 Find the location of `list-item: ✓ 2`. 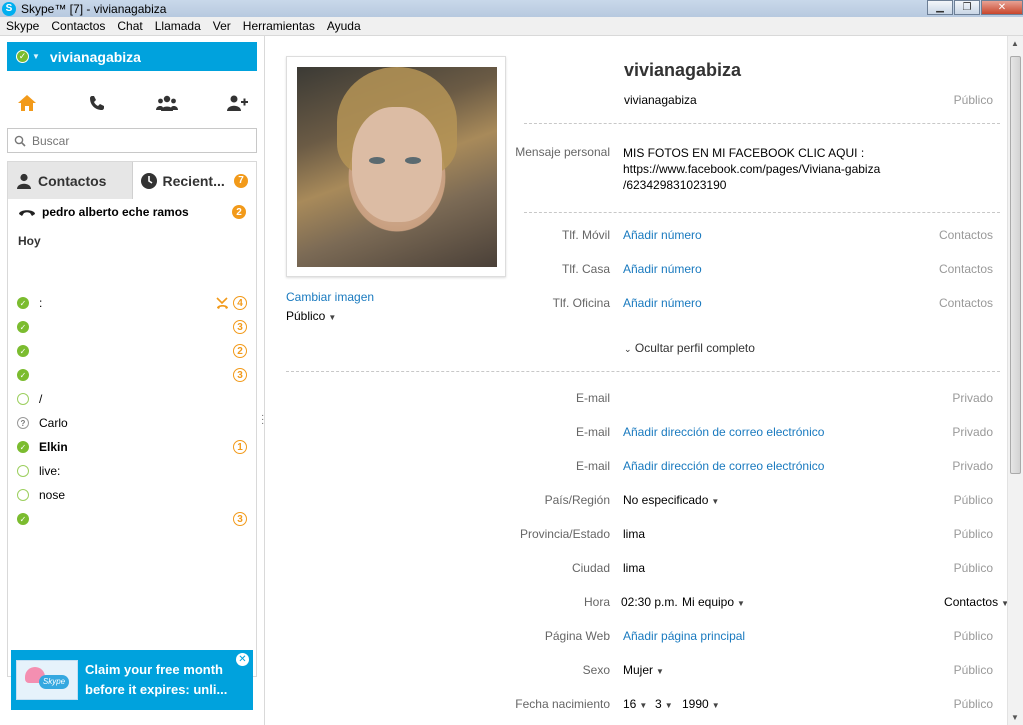

list-item: ✓ 2 is located at coordinates (132, 351).